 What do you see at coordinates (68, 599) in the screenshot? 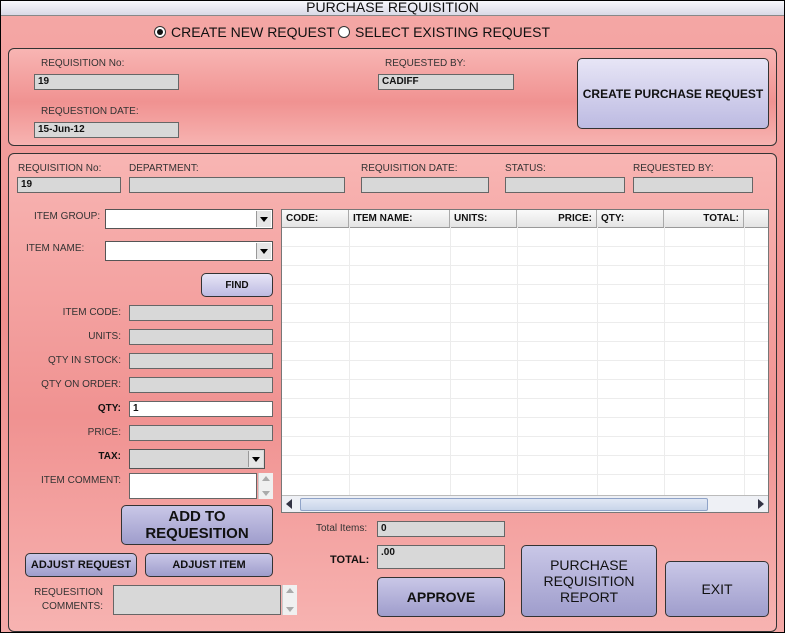
I see `requisition-comments-label: REQUESITION COMMENTS:` at bounding box center [68, 599].